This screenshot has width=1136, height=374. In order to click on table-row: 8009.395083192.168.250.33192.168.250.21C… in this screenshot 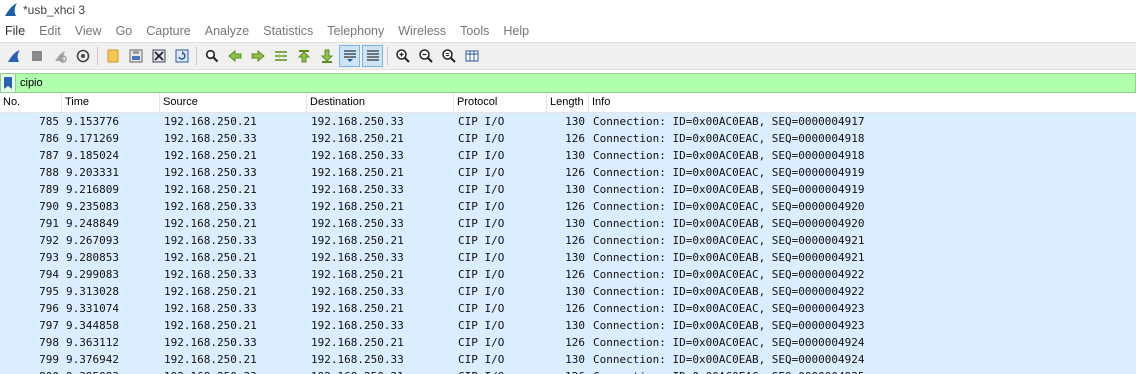, I will do `click(568, 371)`.